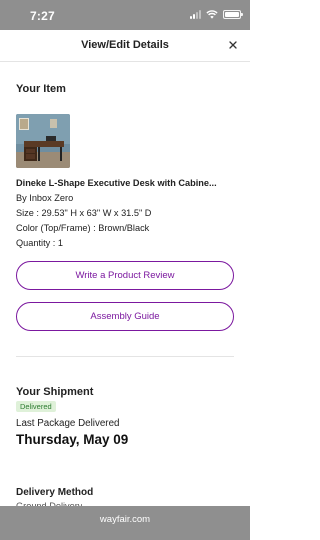  What do you see at coordinates (39, 243) in the screenshot?
I see `product-quantity: Quantity : 1` at bounding box center [39, 243].